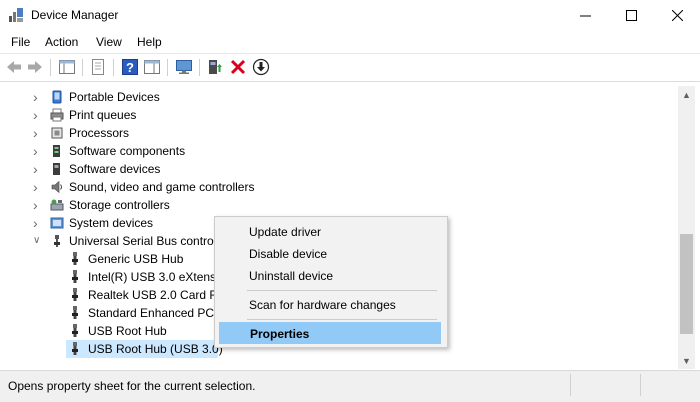 Image resolution: width=700 pixels, height=402 pixels. Describe the element at coordinates (57, 223) in the screenshot. I see `system-device-icon` at that location.